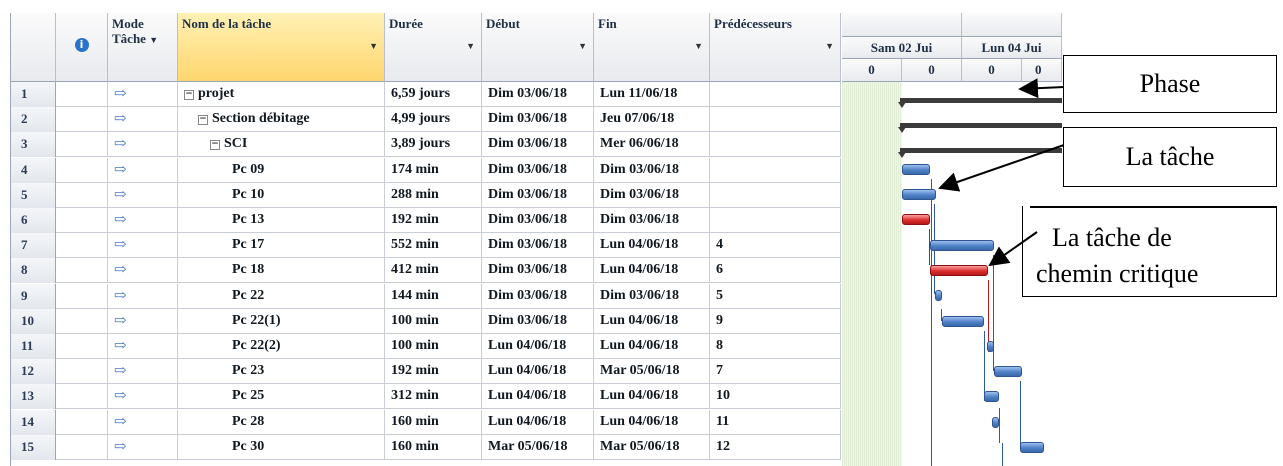 This screenshot has width=1283, height=466. I want to click on critical-task-annotation: La tâche de chemin critique, so click(1153, 256).